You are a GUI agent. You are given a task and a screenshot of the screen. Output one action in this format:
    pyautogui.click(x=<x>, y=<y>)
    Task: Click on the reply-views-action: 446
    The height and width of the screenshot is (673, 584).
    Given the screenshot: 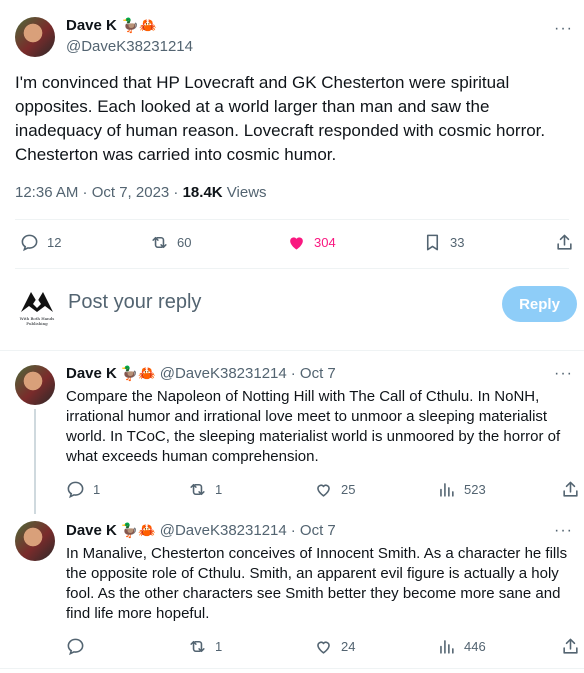 What is the action you would take?
    pyautogui.click(x=461, y=646)
    